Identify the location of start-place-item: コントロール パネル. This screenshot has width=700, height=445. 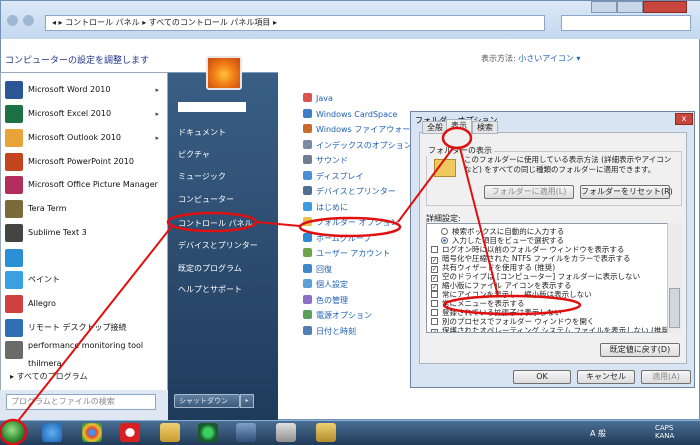
(215, 223).